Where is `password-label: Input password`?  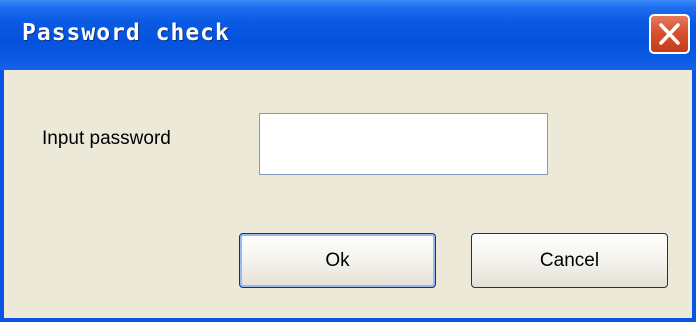 password-label: Input password is located at coordinates (106, 138).